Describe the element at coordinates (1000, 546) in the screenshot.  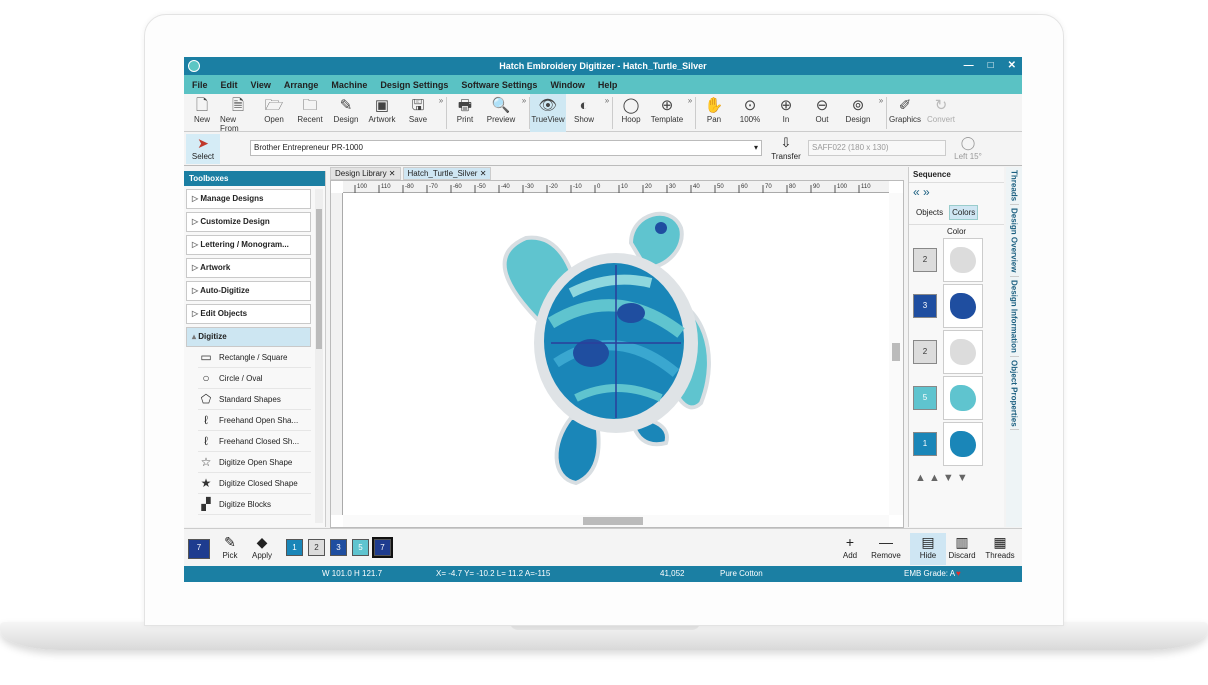
I see `threads-button: ▦ Threads` at that location.